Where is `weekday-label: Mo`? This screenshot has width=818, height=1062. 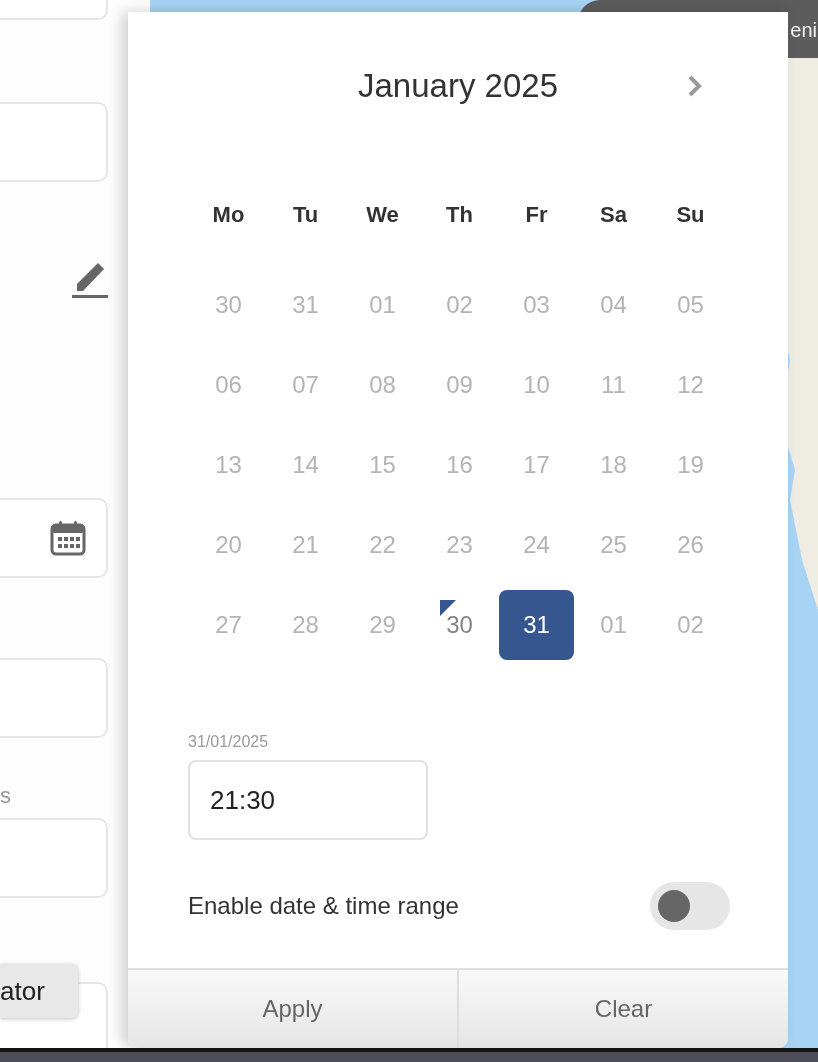
weekday-label: Mo is located at coordinates (228, 215).